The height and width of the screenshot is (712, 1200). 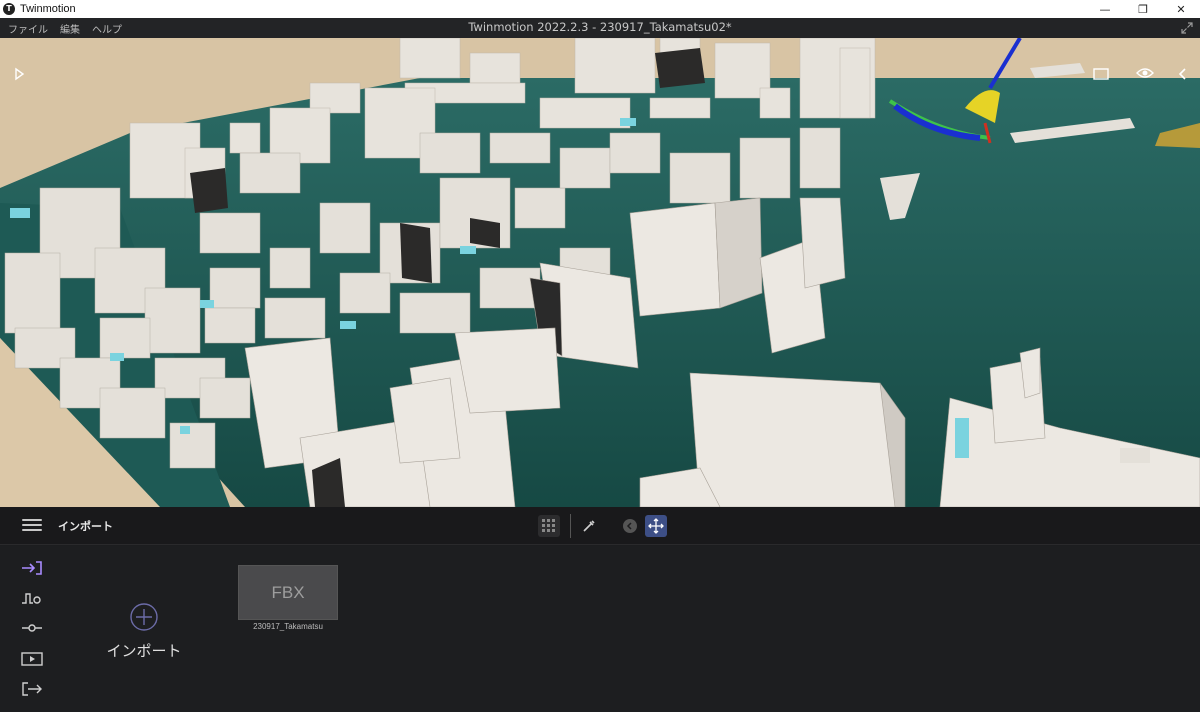 What do you see at coordinates (32, 526) in the screenshot?
I see `menu-hamburger-icon` at bounding box center [32, 526].